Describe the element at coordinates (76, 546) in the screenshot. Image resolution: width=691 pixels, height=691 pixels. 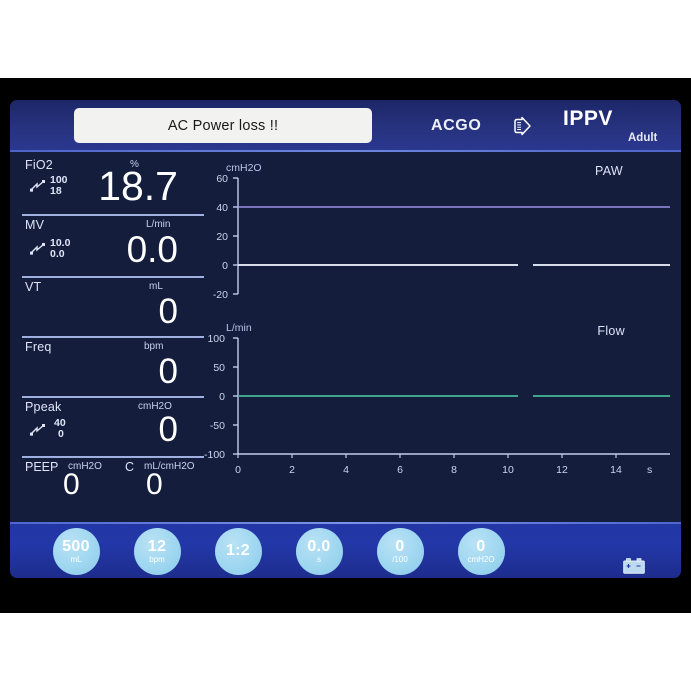
I see `setting-value: 500` at that location.